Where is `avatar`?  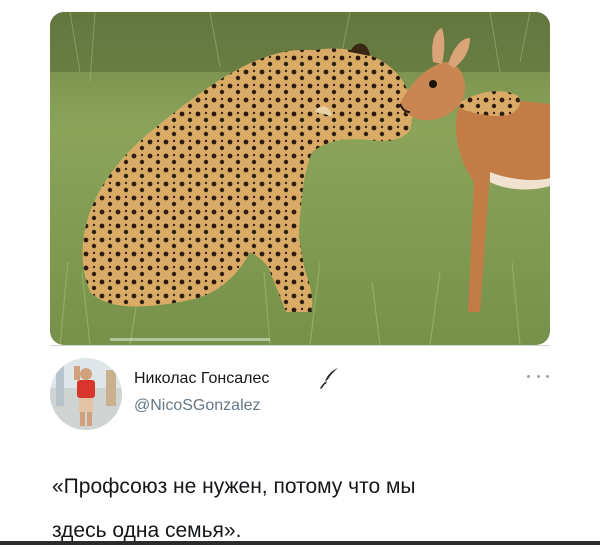 avatar is located at coordinates (86, 394).